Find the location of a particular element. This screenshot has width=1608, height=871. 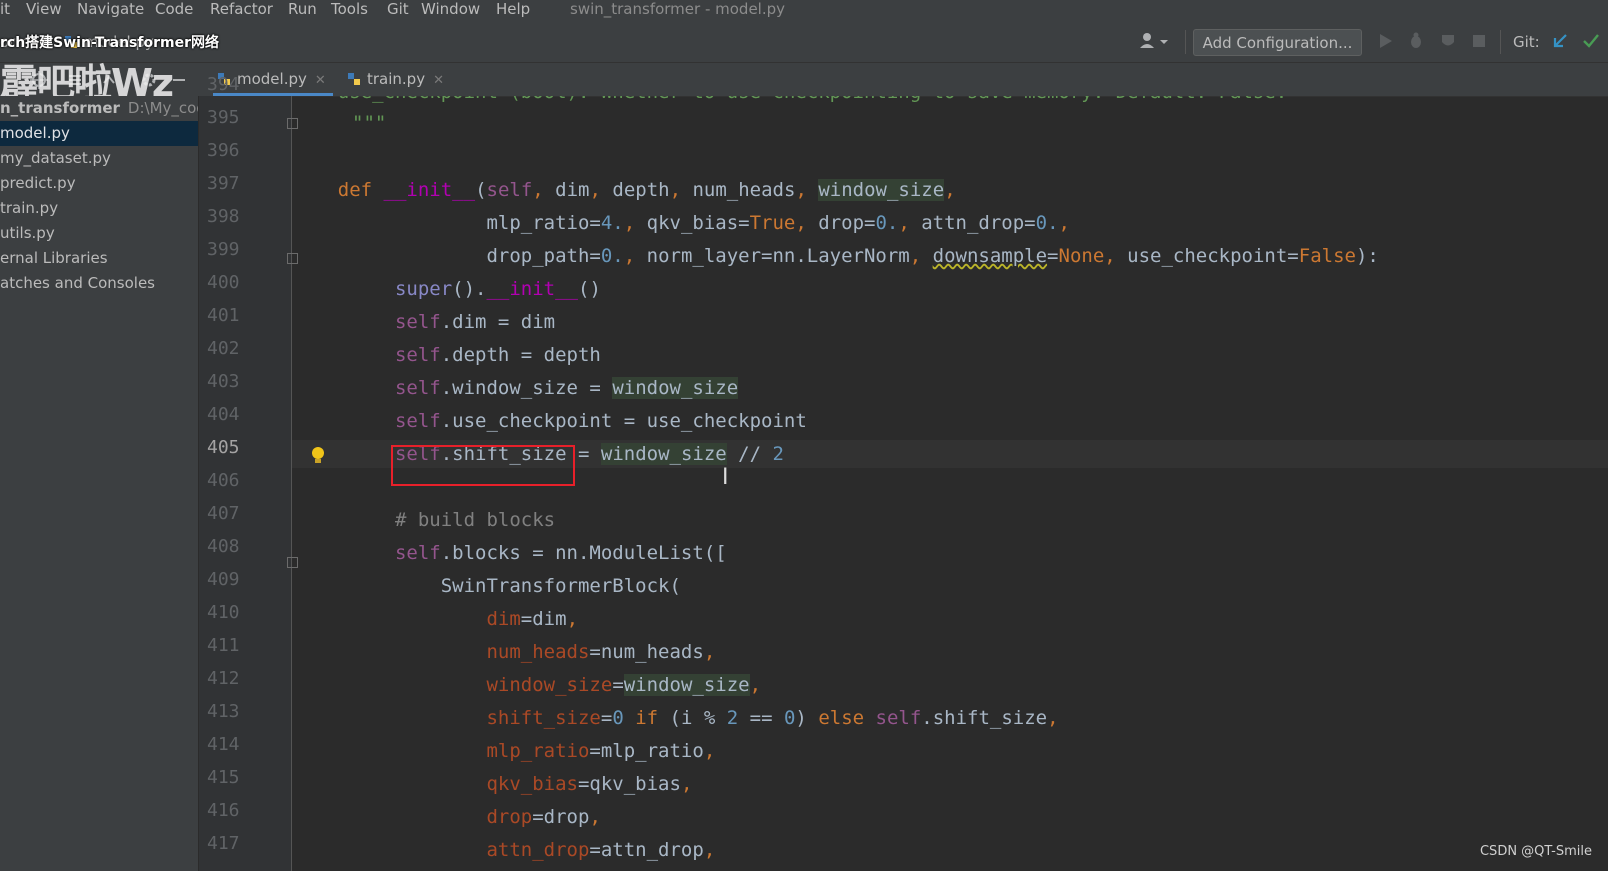

breadcrumb-file: model.py is located at coordinates (109, 42).